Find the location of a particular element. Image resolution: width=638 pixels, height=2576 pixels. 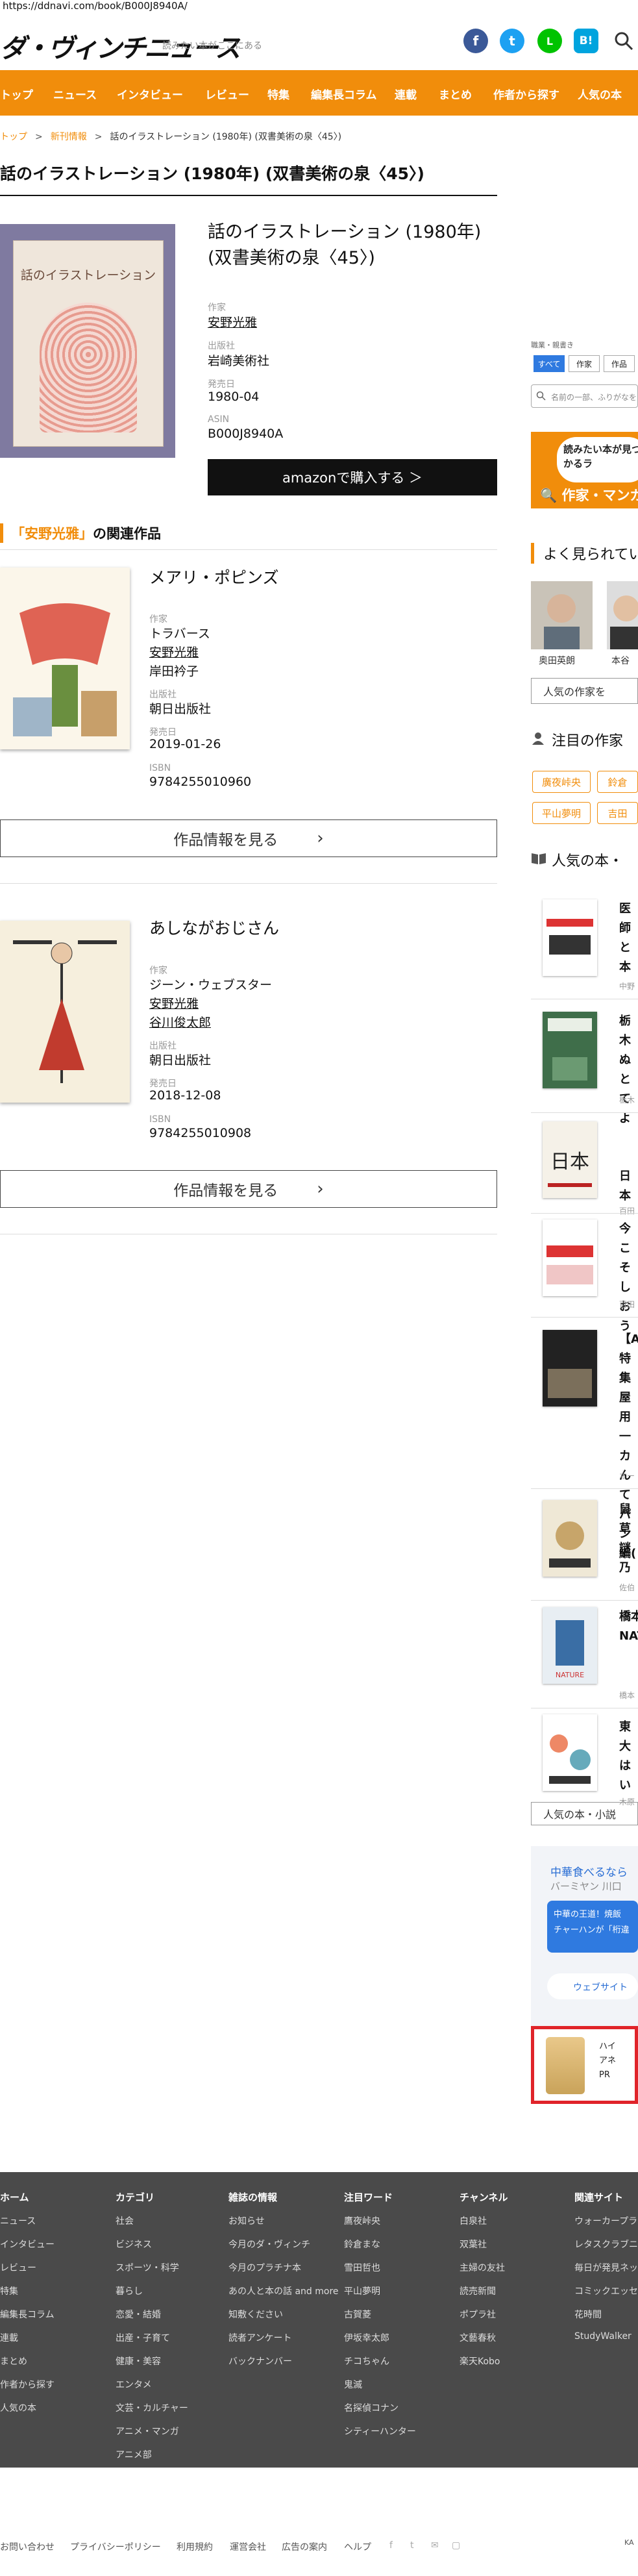

footer-link: 鬼滅 is located at coordinates (353, 2384).